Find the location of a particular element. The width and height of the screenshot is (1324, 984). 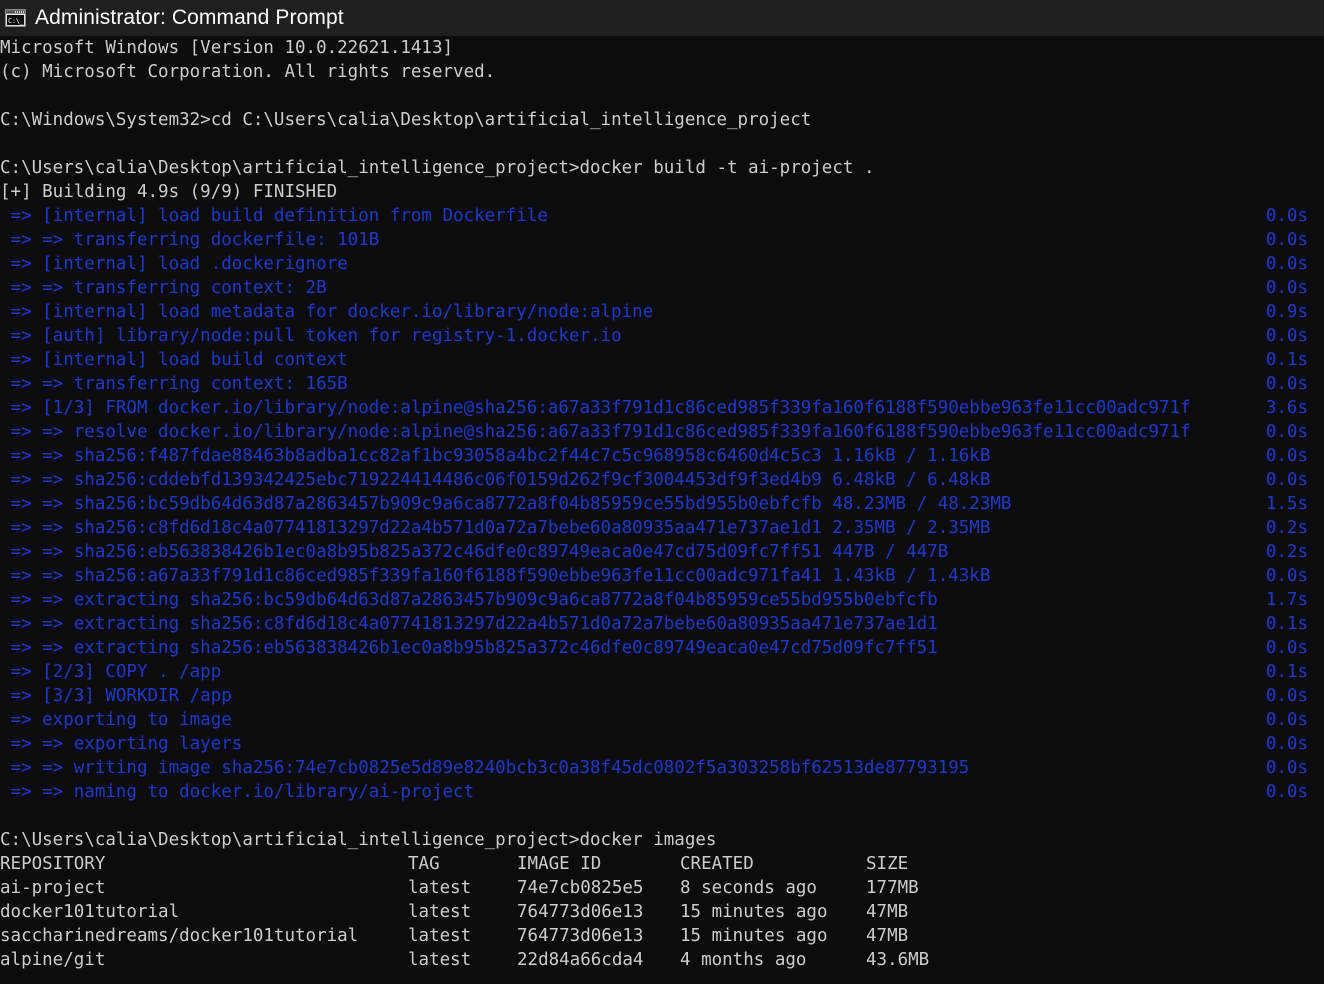

table-cell: alpine/git is located at coordinates (53, 960).